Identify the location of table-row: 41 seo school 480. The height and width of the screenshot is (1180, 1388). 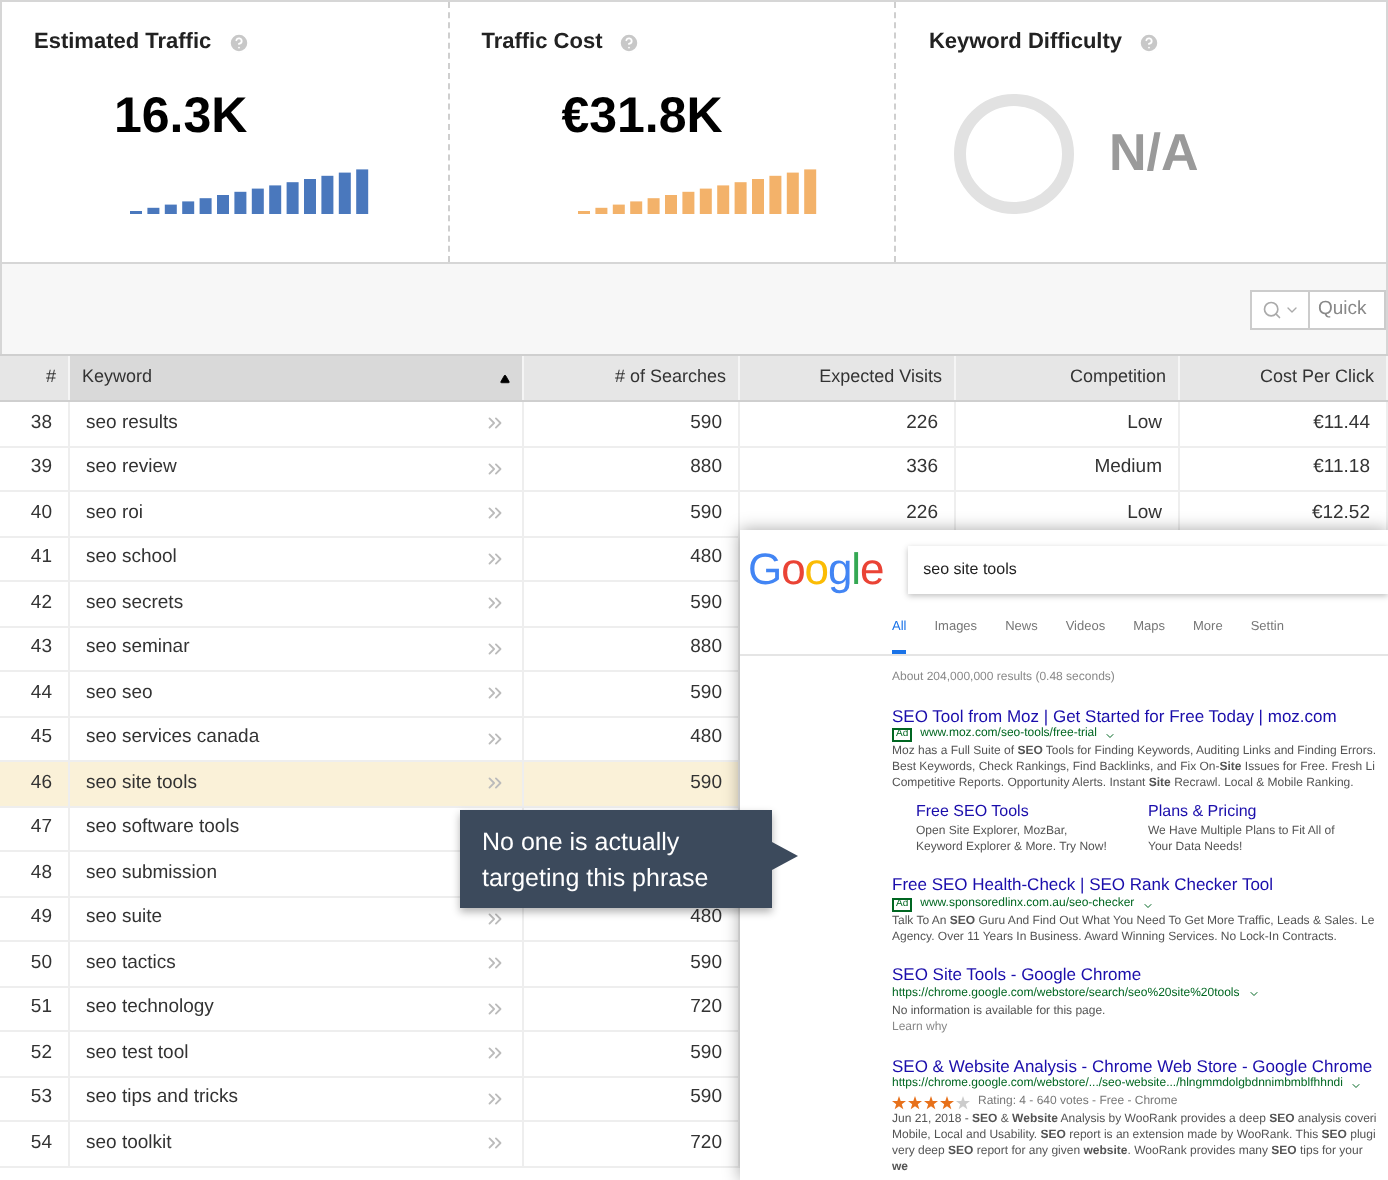
(370, 559).